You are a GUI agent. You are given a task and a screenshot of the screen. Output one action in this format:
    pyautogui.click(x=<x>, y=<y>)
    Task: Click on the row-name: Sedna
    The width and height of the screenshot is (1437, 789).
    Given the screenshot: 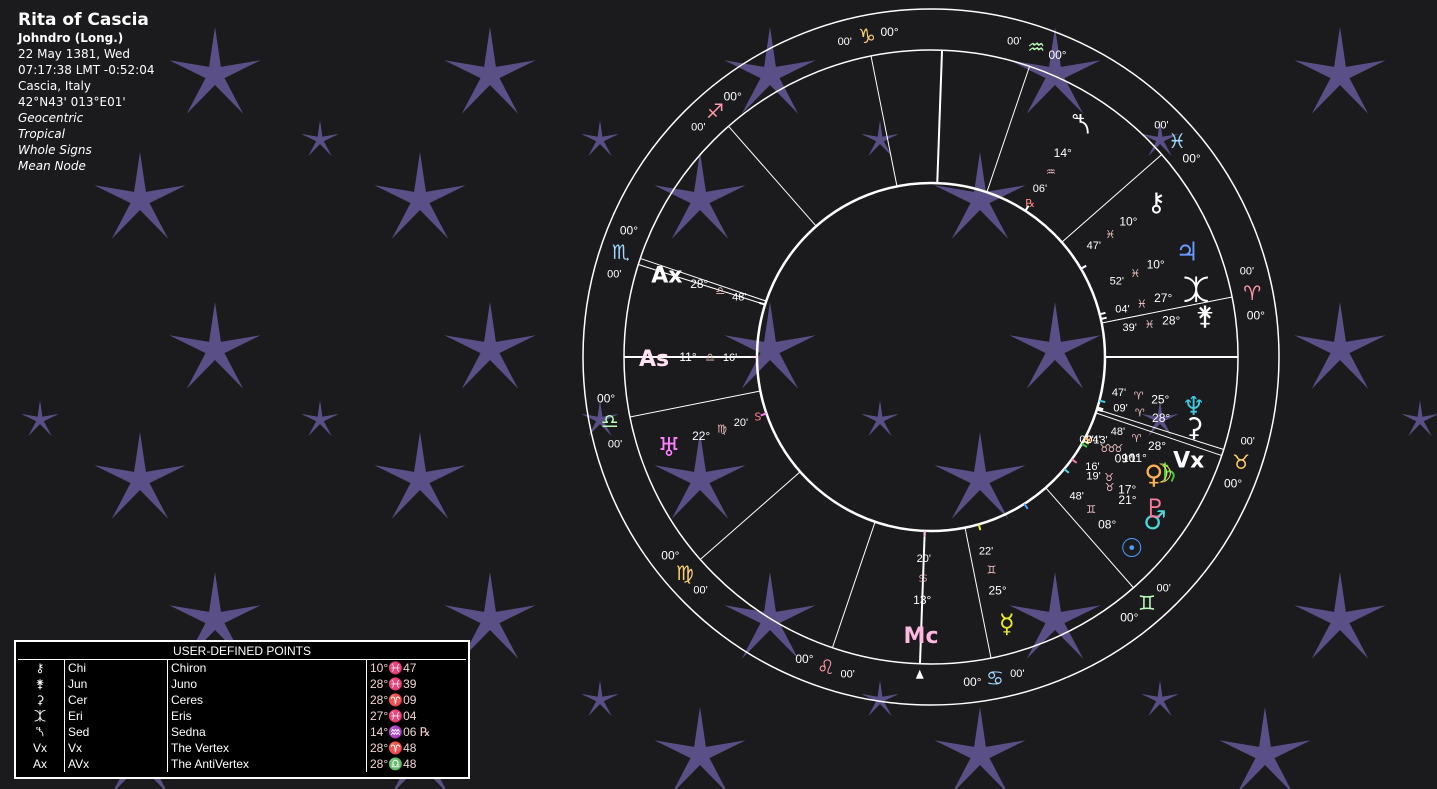 What is the action you would take?
    pyautogui.click(x=267, y=732)
    